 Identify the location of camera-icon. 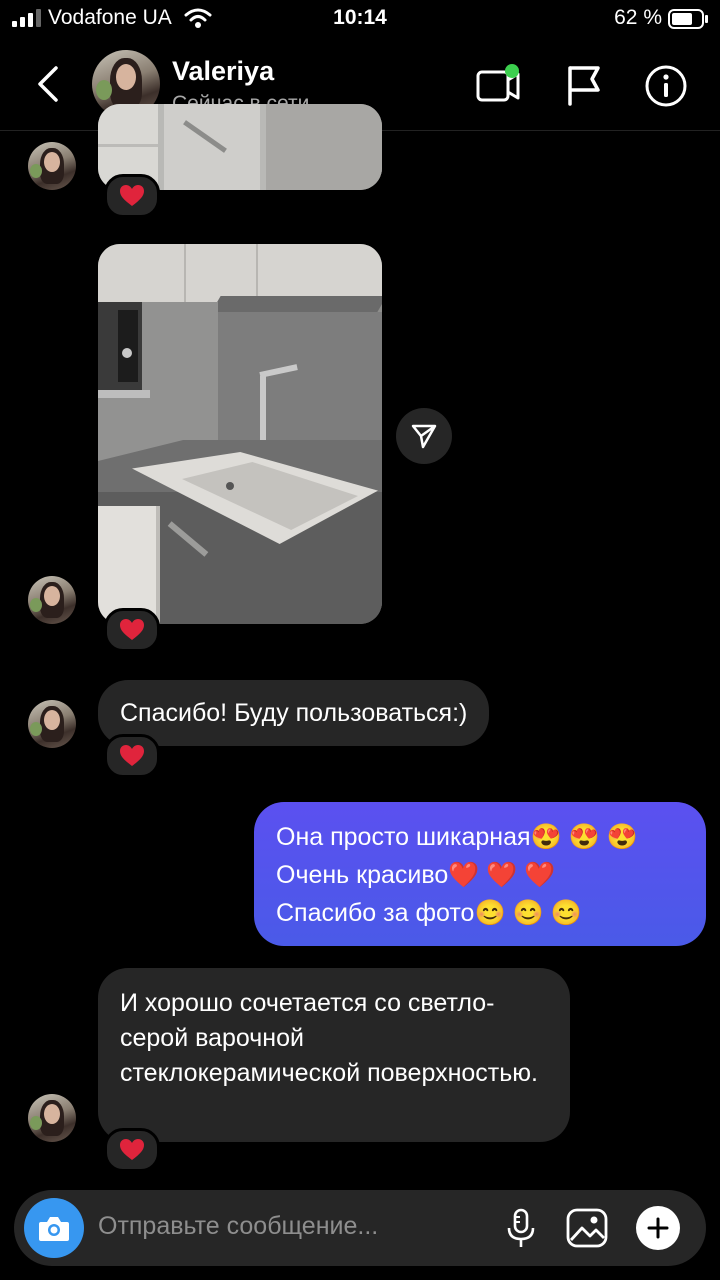
(54, 1229).